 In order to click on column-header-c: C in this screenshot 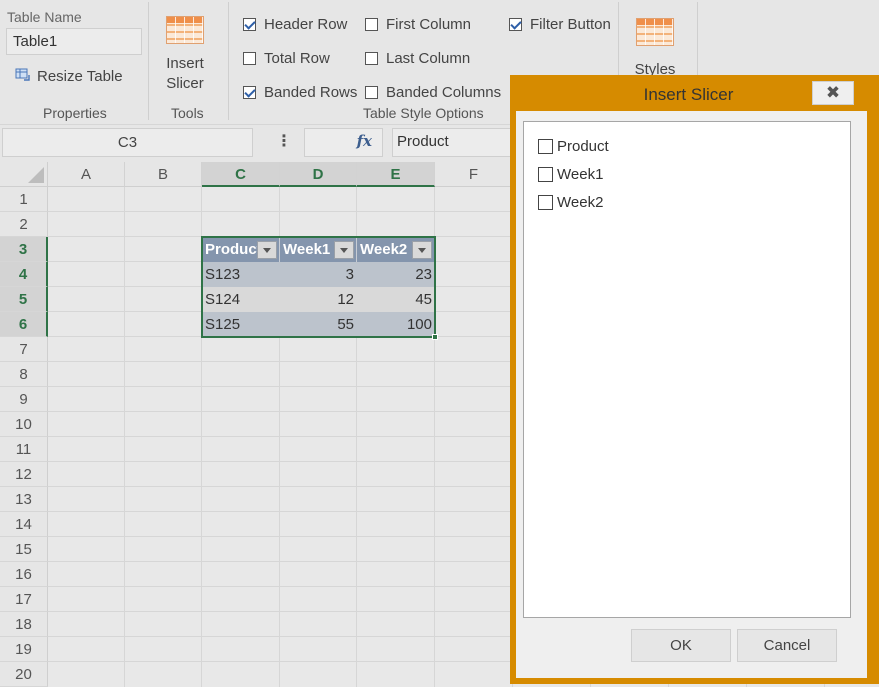, I will do `click(241, 174)`.